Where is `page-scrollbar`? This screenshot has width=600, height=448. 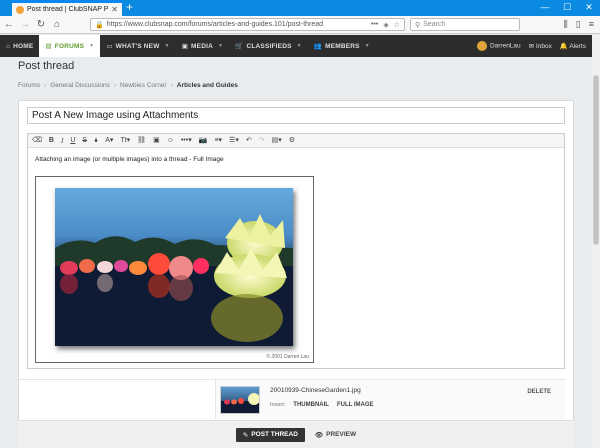 page-scrollbar is located at coordinates (596, 241).